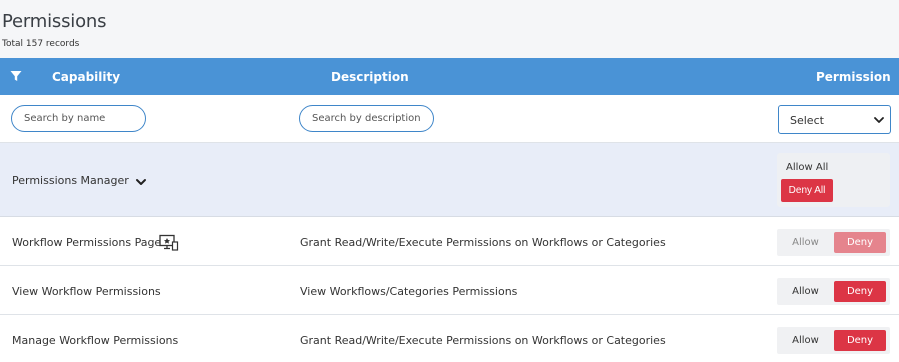 The width and height of the screenshot is (899, 362). I want to click on group-name: Permissions Manager, so click(70, 180).